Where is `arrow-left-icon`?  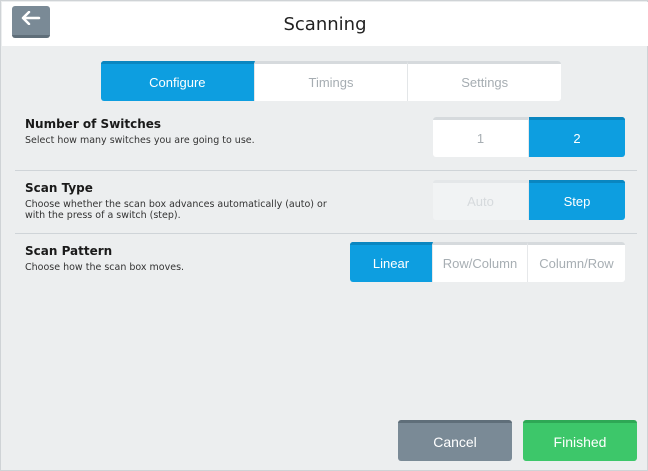 arrow-left-icon is located at coordinates (31, 20).